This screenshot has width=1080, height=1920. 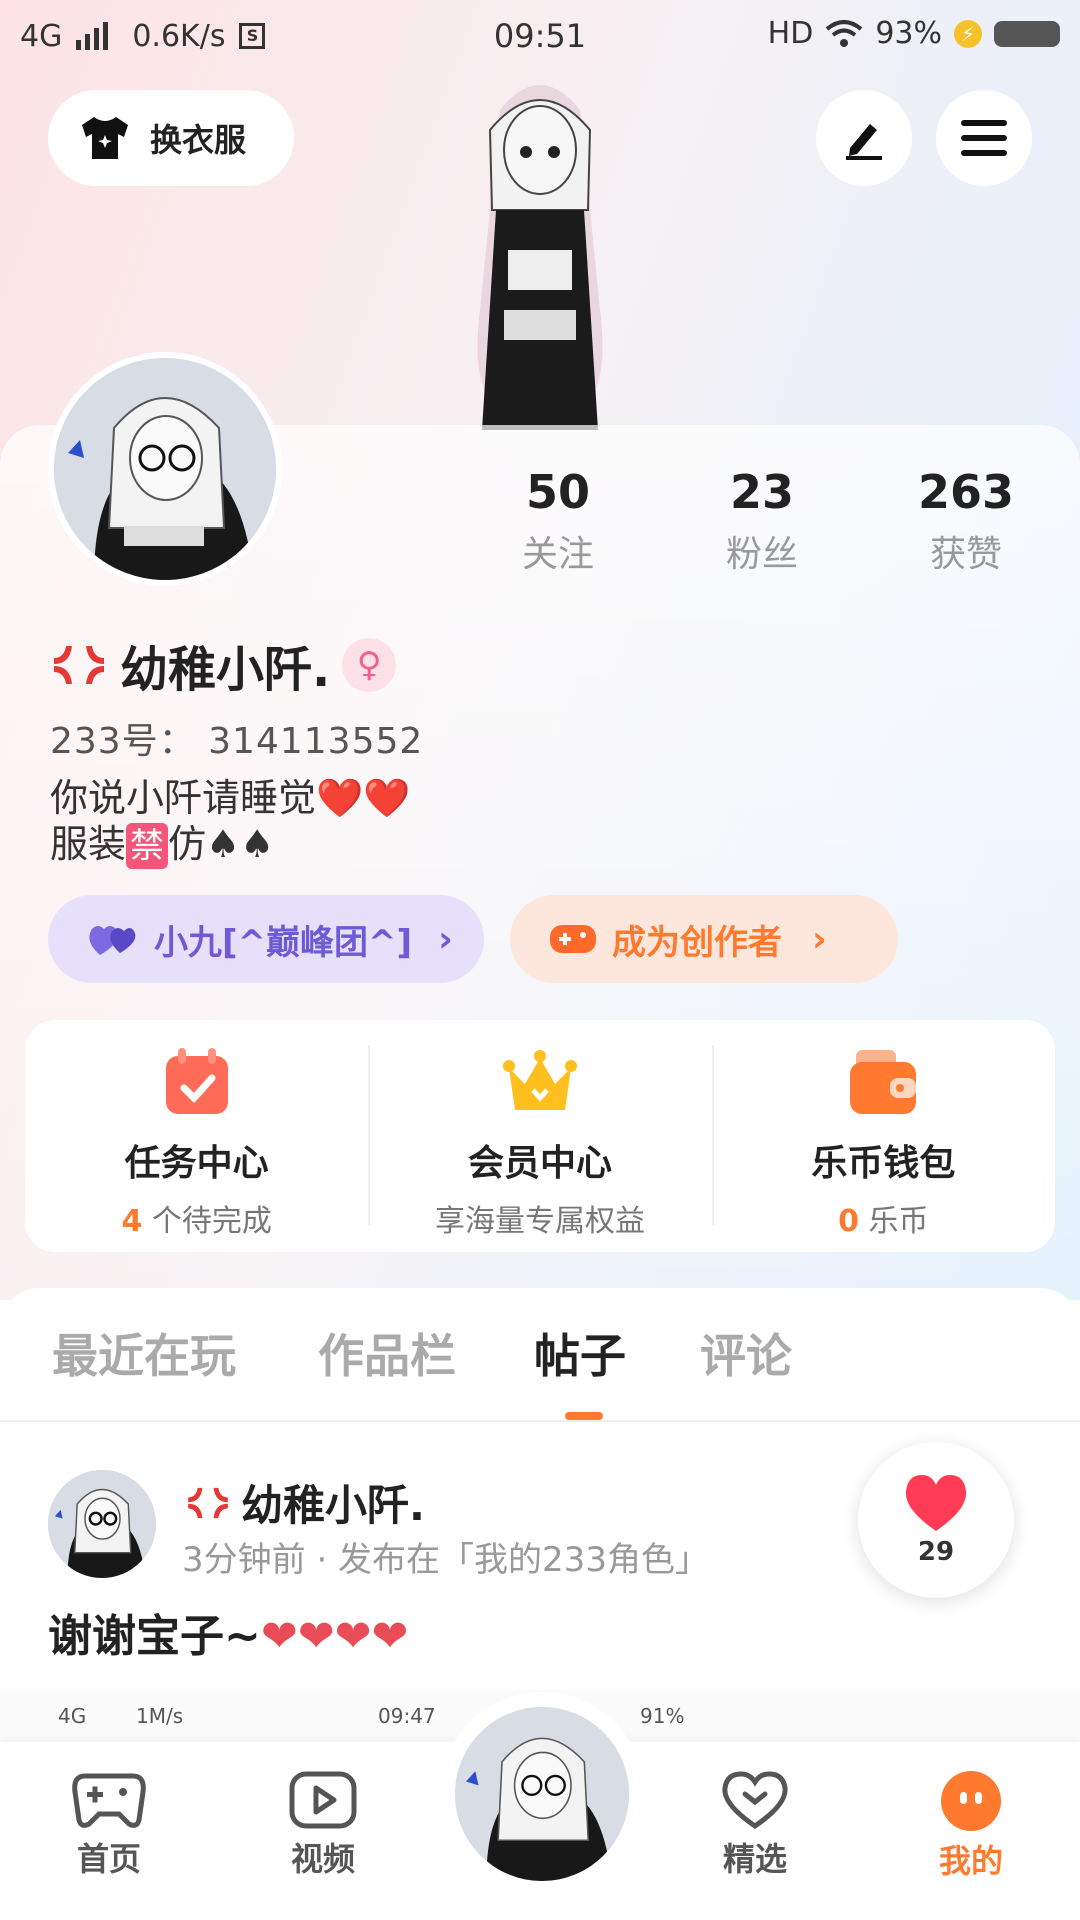 I want to click on task-center-title: 任务中心, so click(x=196, y=1163).